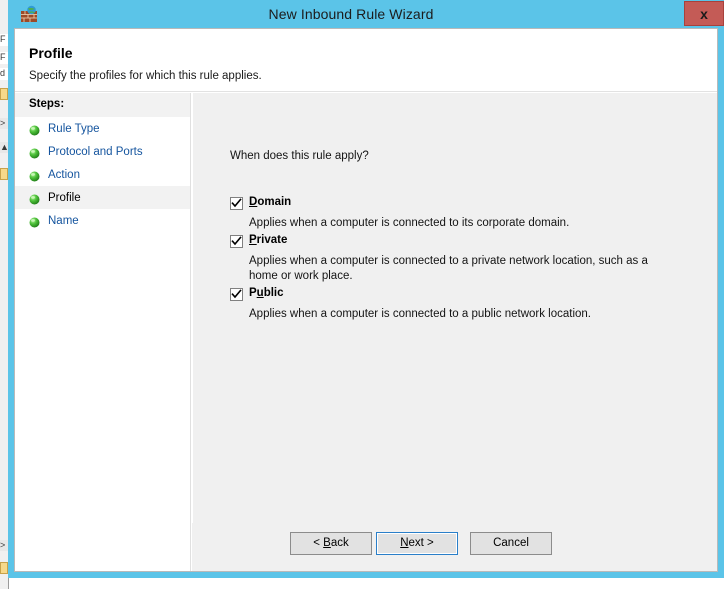  I want to click on checkbox-label-domain: Domain, so click(270, 202).